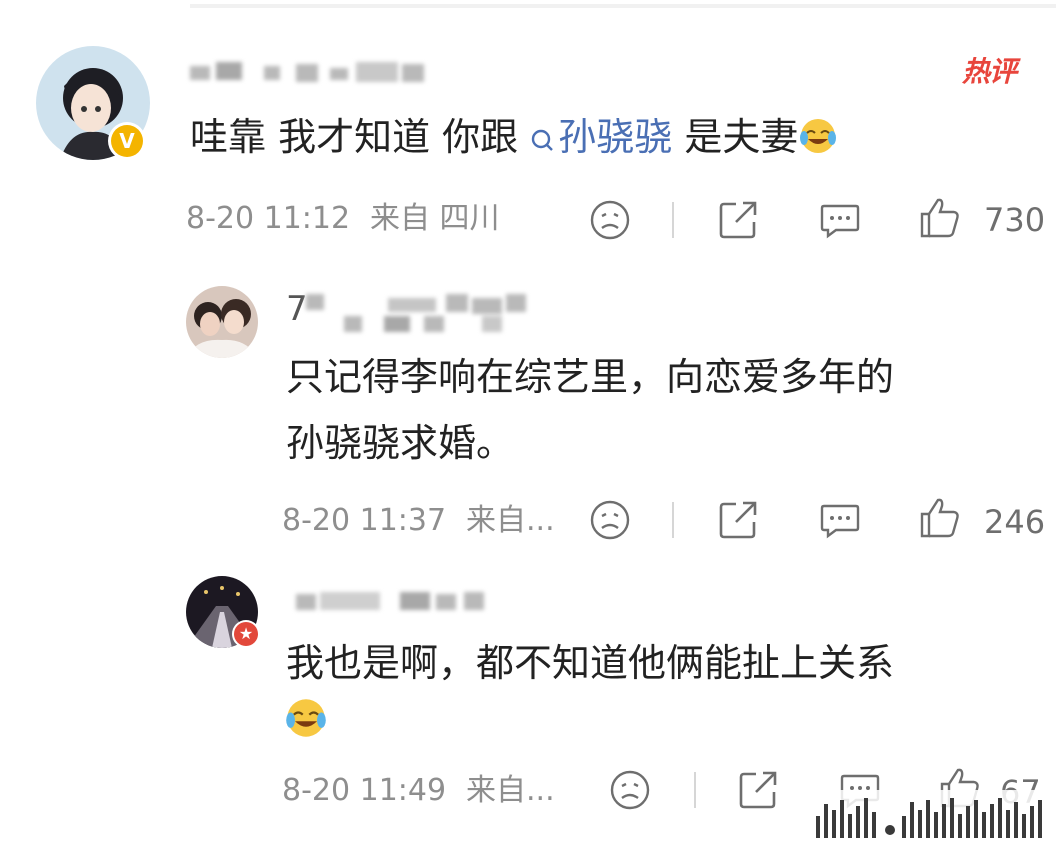 The image size is (1056, 844). I want to click on comment-text: 哇靠 我才知道 你跟 孙骁骁 是夫妻, so click(514, 136).